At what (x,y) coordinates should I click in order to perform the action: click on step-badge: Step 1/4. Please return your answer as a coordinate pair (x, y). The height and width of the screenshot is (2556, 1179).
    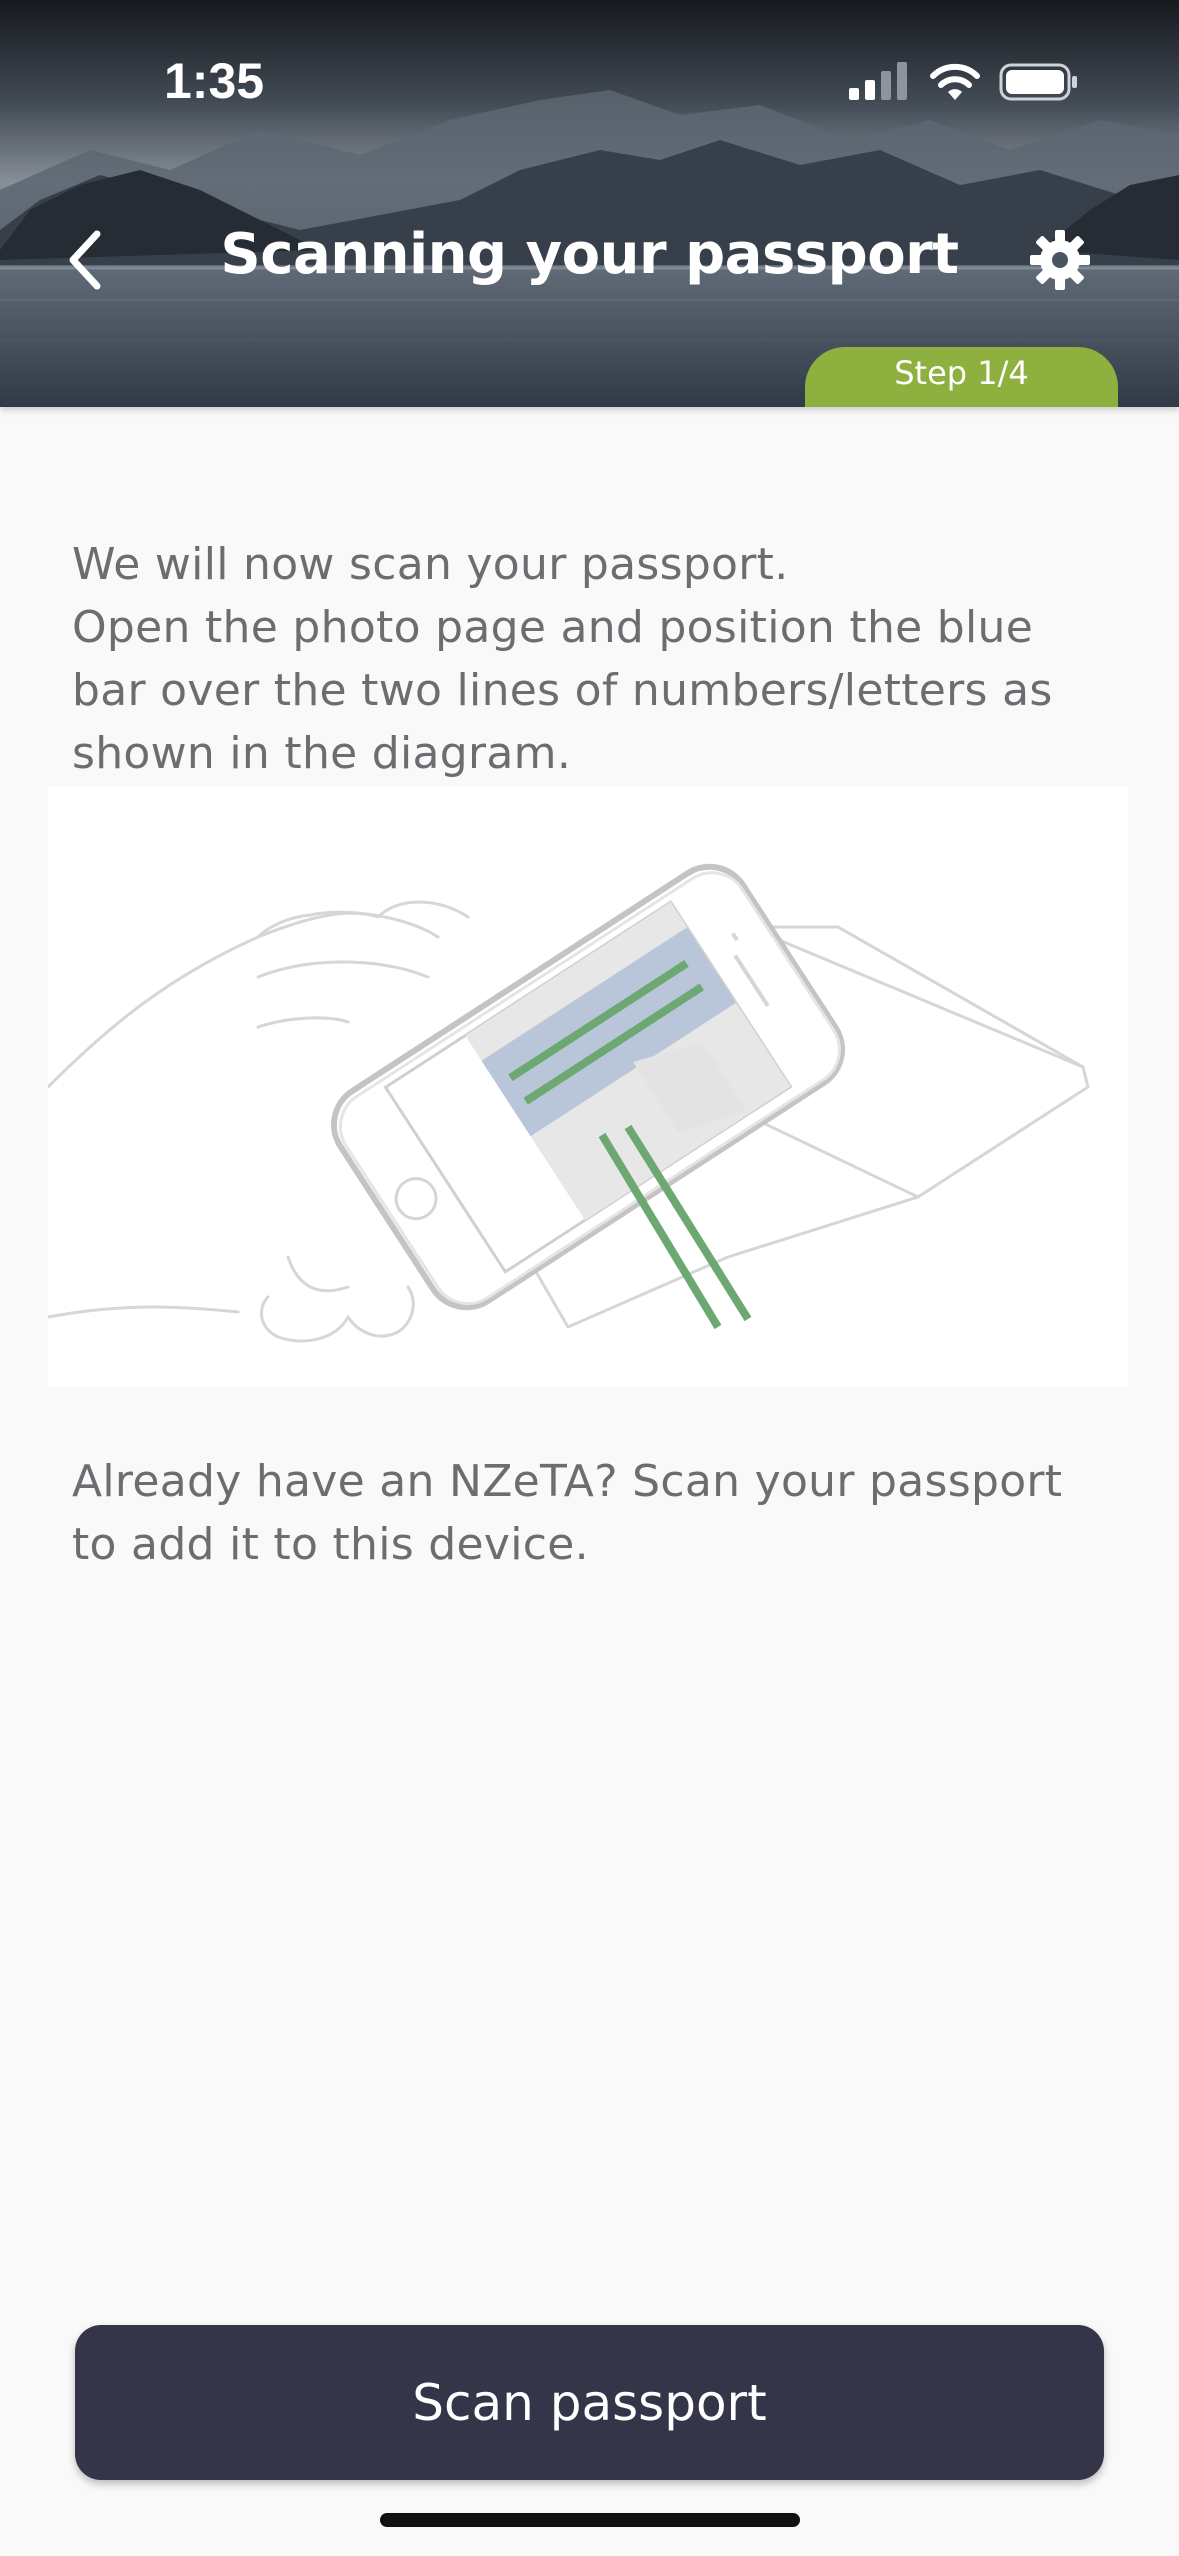
    Looking at the image, I should click on (961, 377).